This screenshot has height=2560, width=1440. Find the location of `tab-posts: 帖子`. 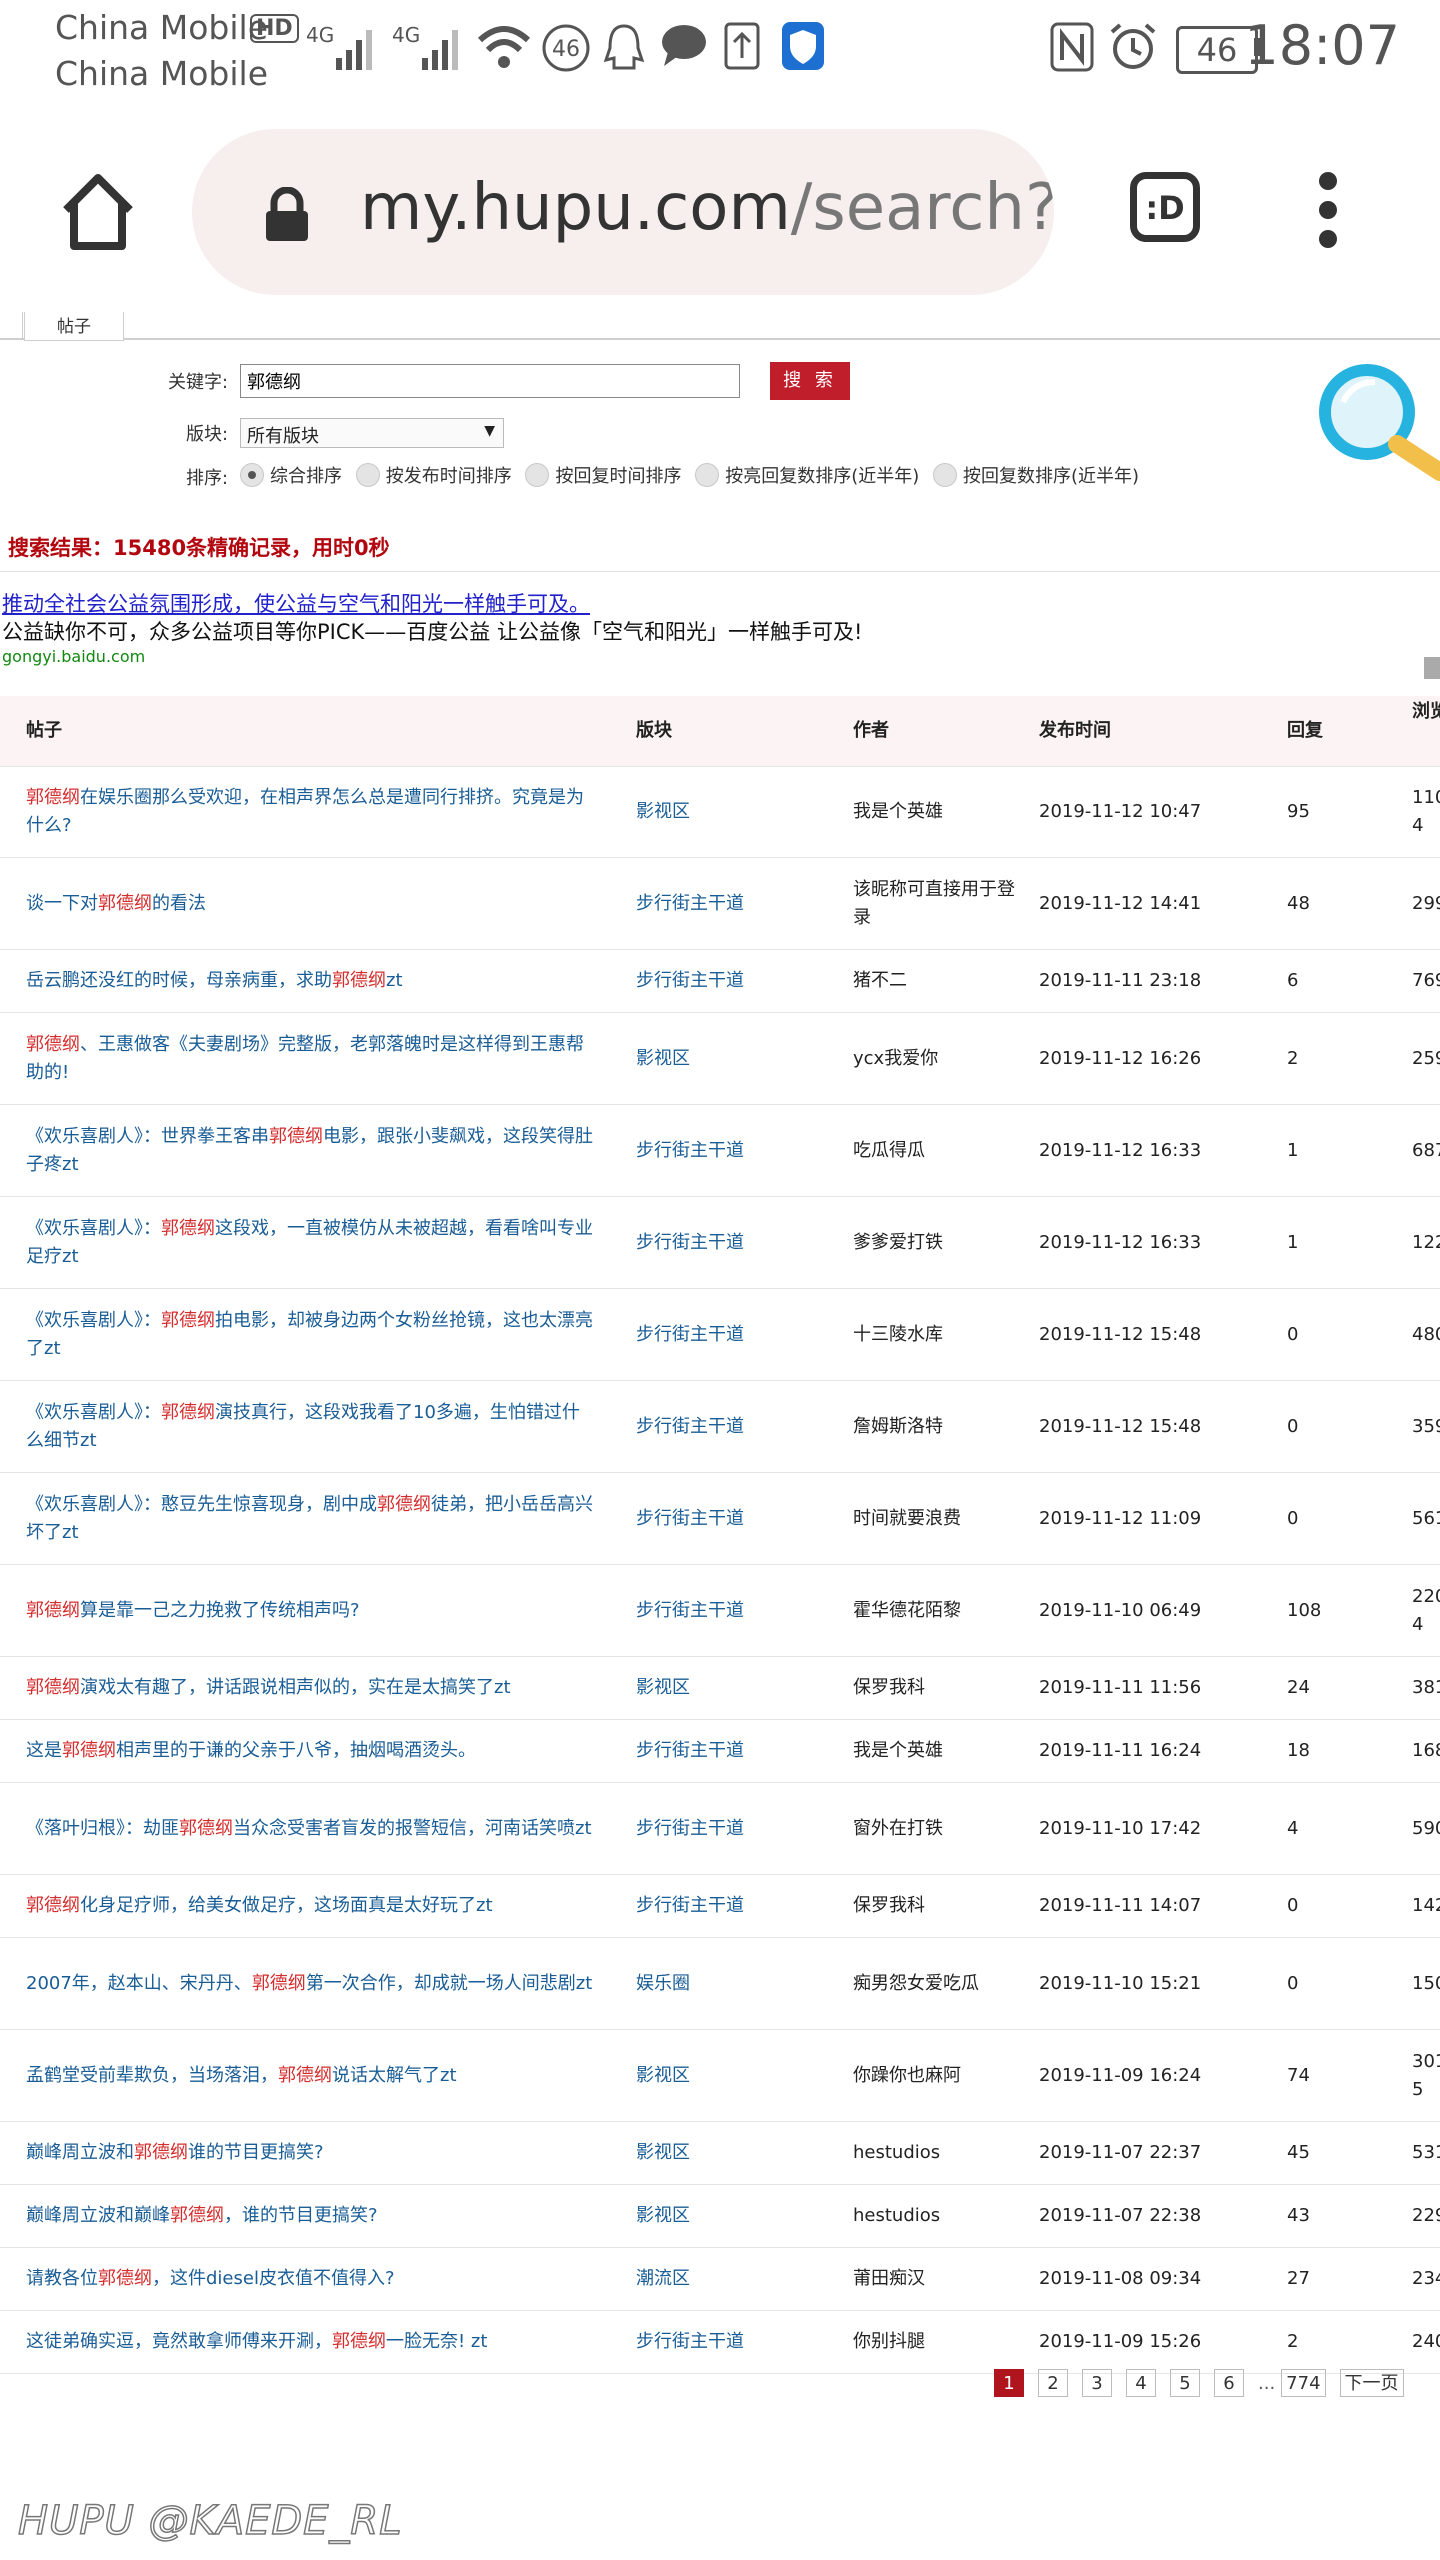

tab-posts: 帖子 is located at coordinates (74, 326).